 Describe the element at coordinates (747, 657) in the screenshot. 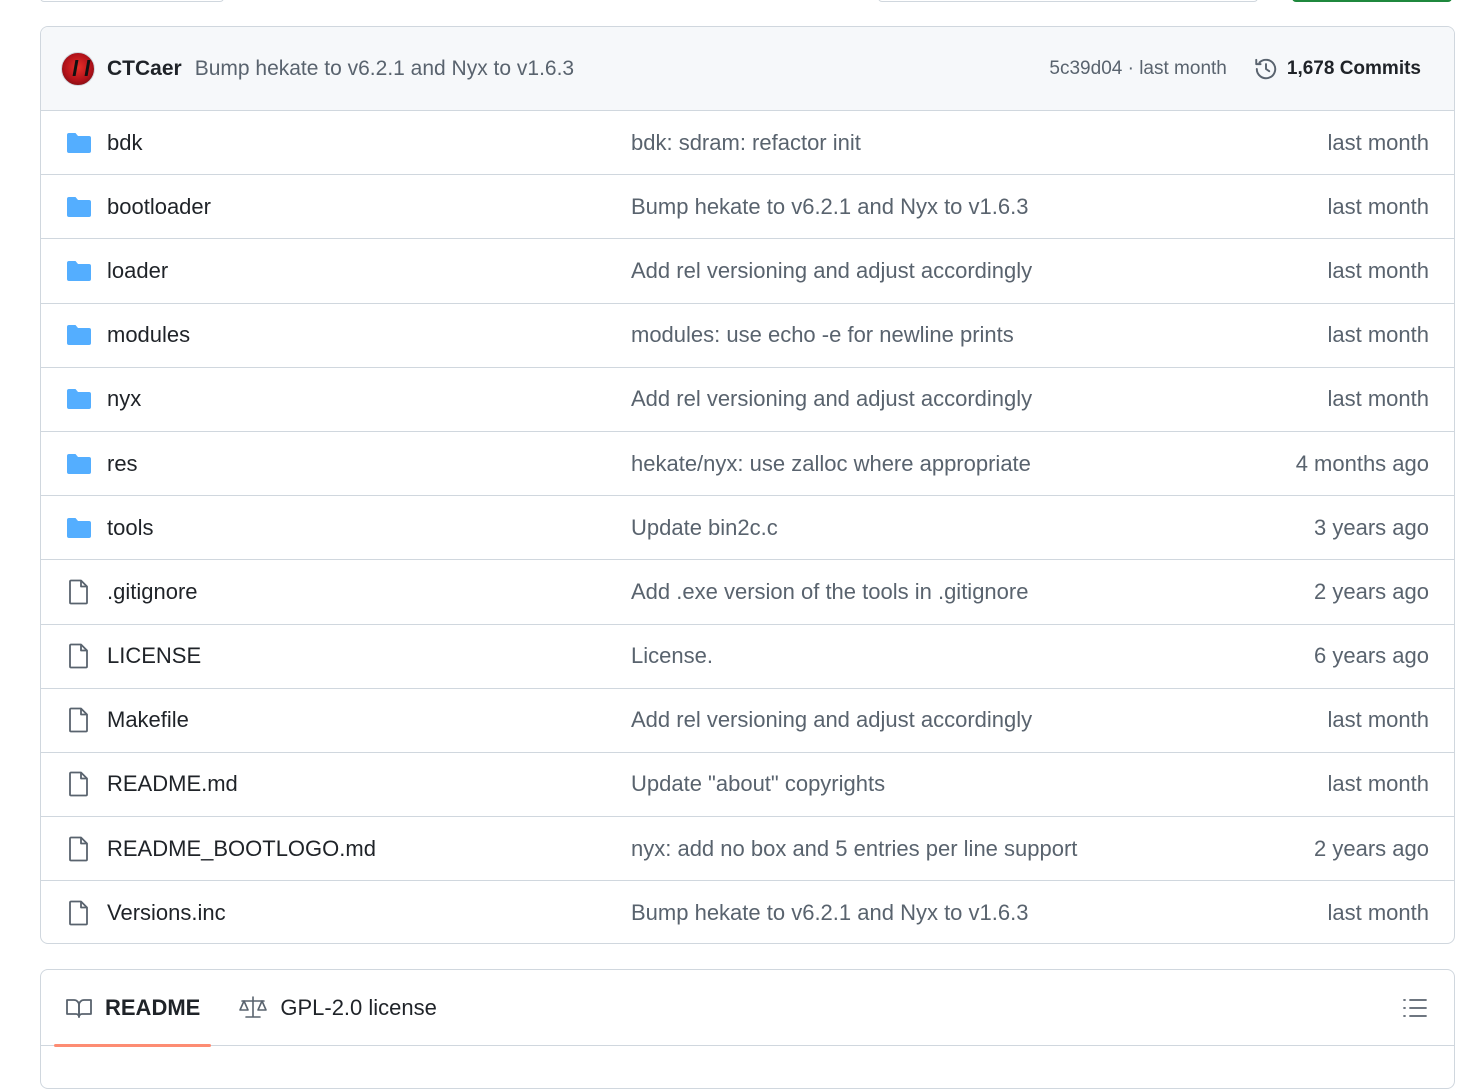

I see `file-row: LICENSE License. 6 years ago` at that location.